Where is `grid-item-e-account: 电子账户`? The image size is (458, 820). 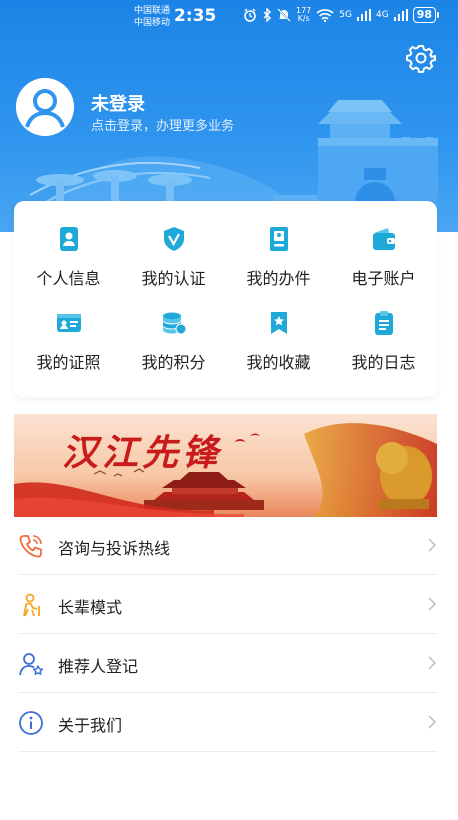 grid-item-e-account: 电子账户 is located at coordinates (383, 255).